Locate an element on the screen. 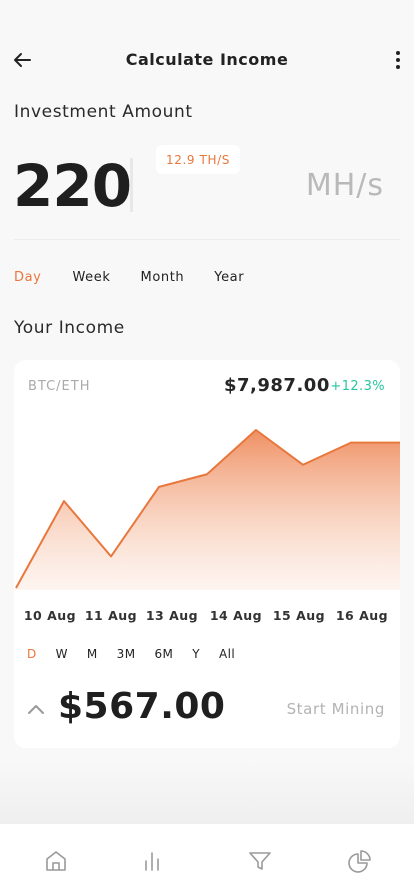  filter-icon is located at coordinates (260, 861).